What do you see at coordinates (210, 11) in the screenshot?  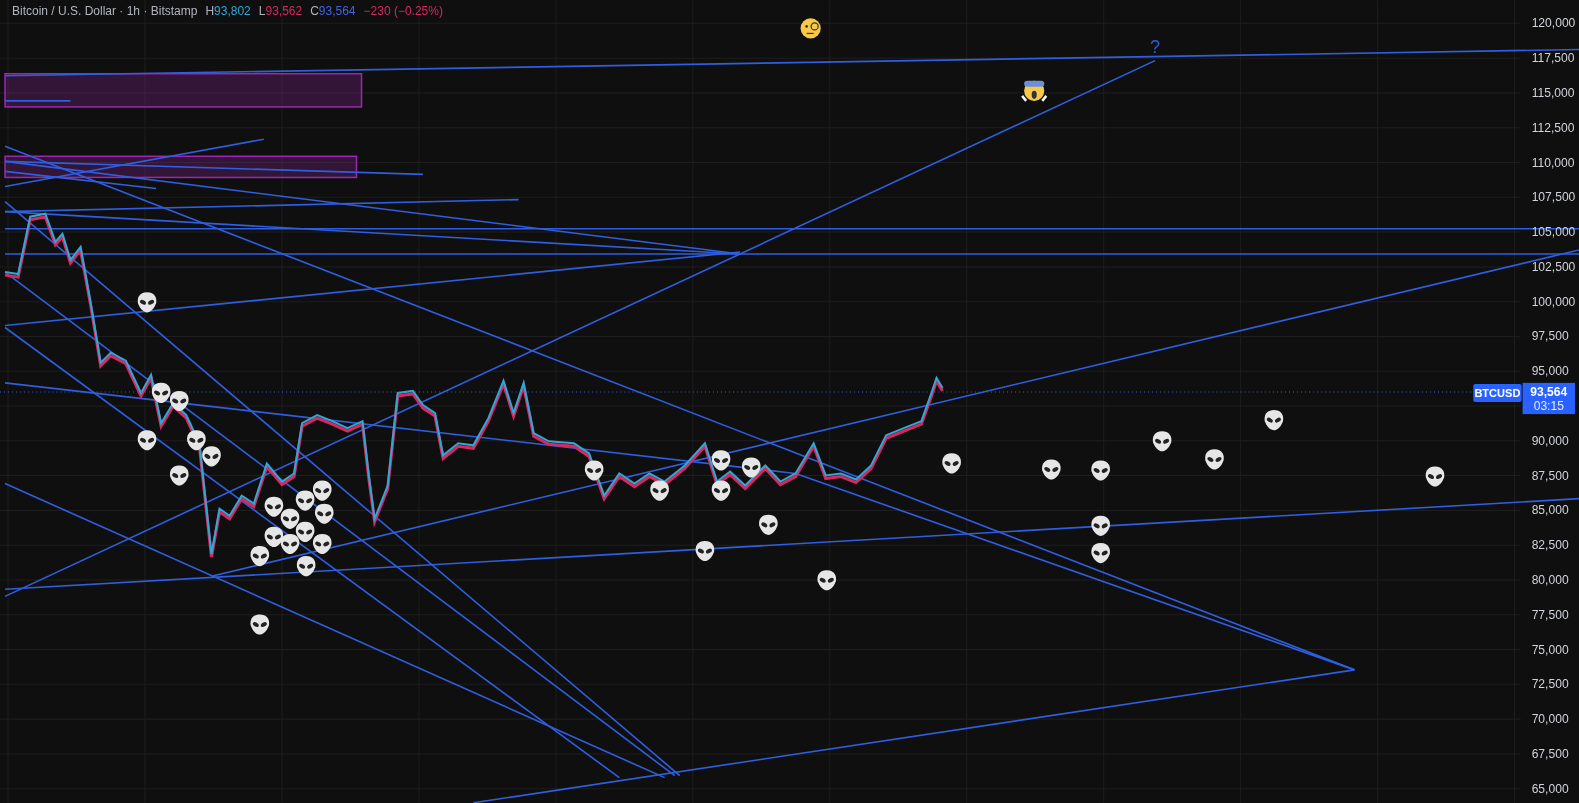 I see `ohlc-label: H` at bounding box center [210, 11].